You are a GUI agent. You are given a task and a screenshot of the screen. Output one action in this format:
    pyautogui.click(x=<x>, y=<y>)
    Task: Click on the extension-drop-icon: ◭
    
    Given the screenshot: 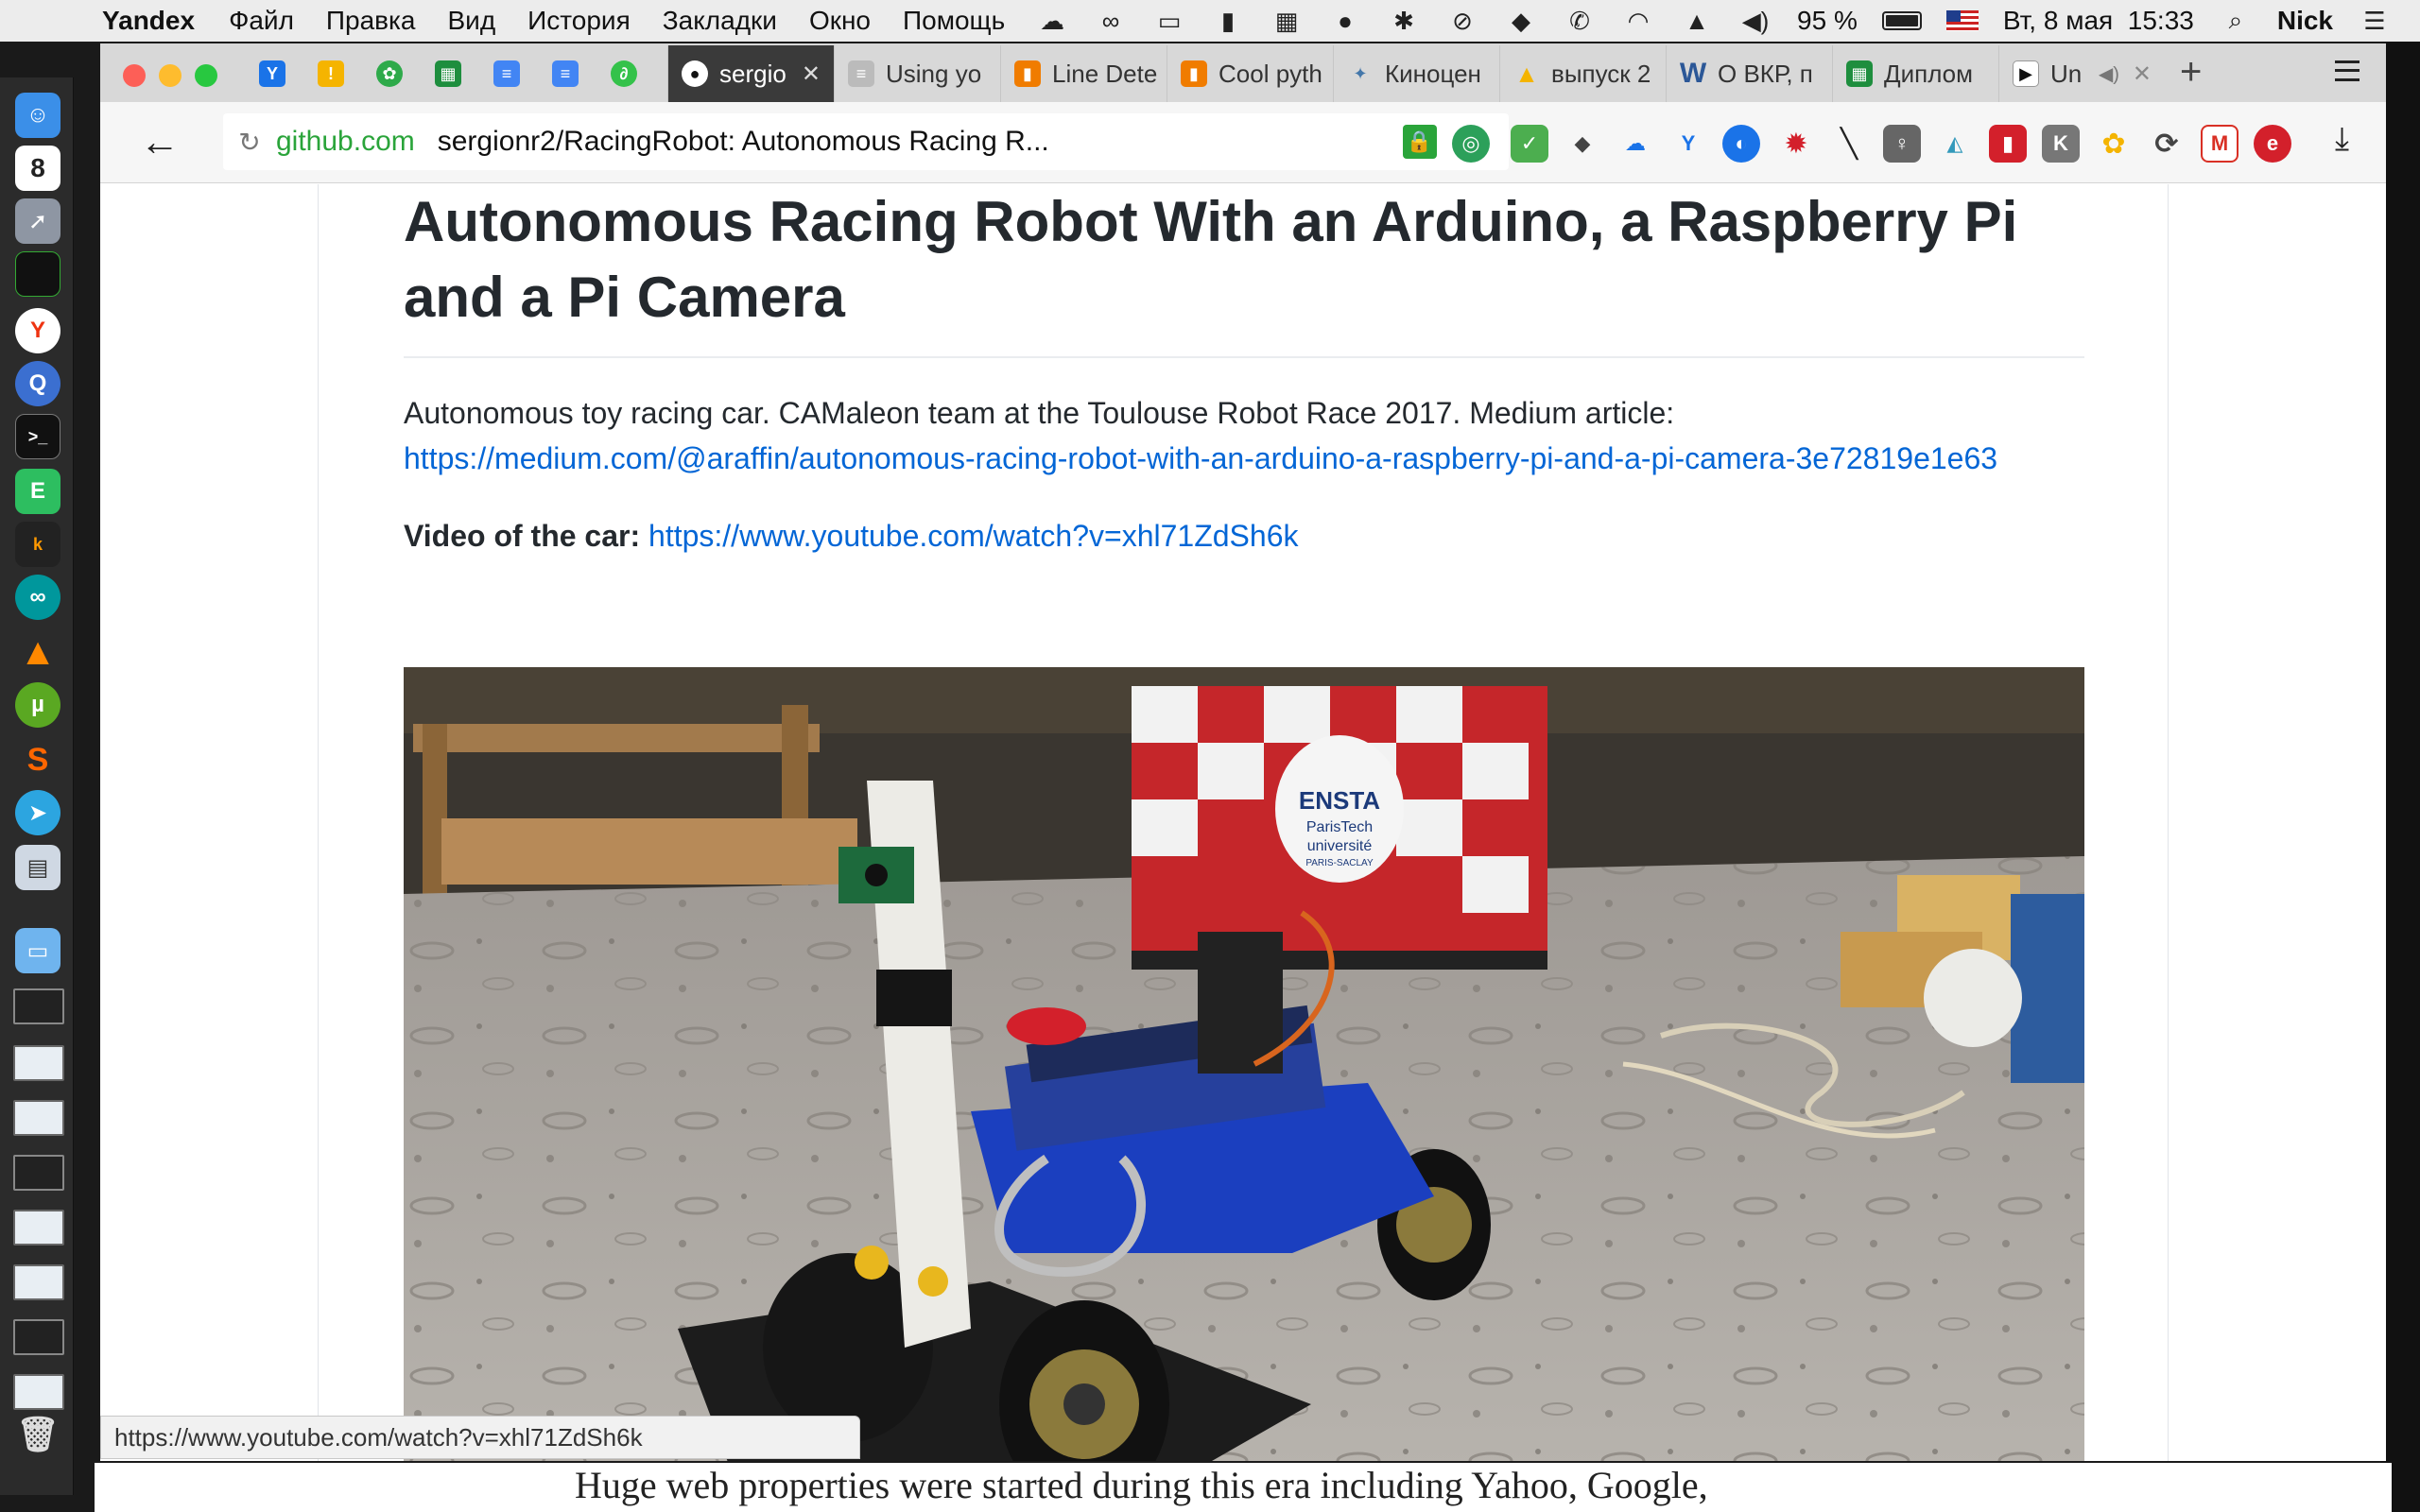 What is the action you would take?
    pyautogui.click(x=1955, y=144)
    